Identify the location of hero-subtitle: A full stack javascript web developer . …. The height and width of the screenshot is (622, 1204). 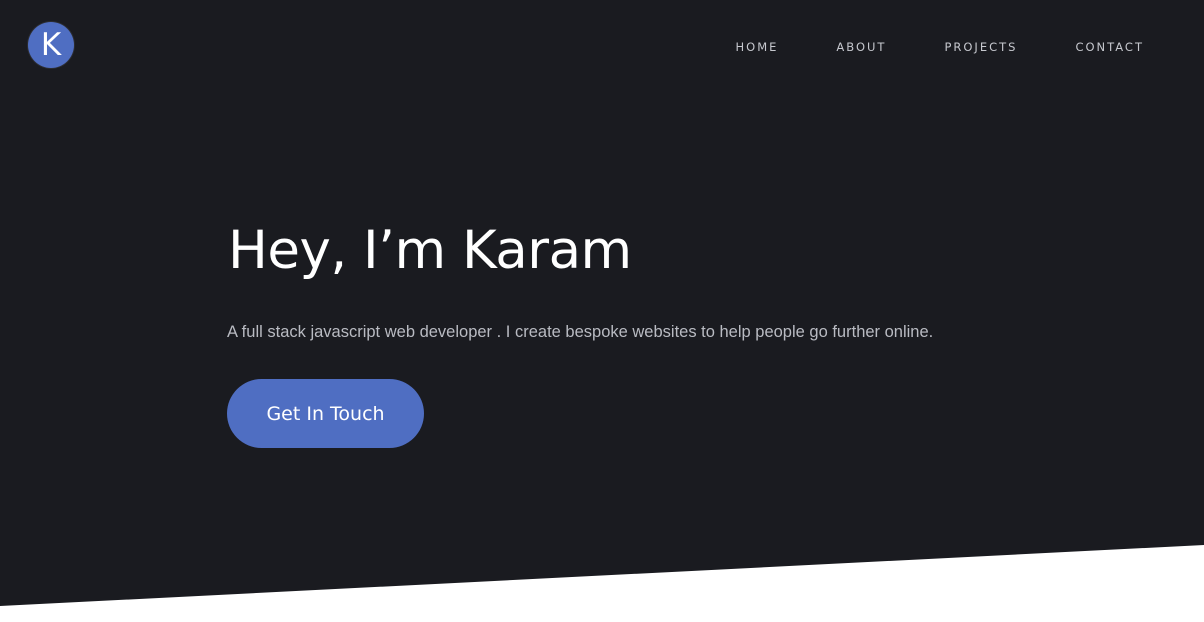
(580, 332).